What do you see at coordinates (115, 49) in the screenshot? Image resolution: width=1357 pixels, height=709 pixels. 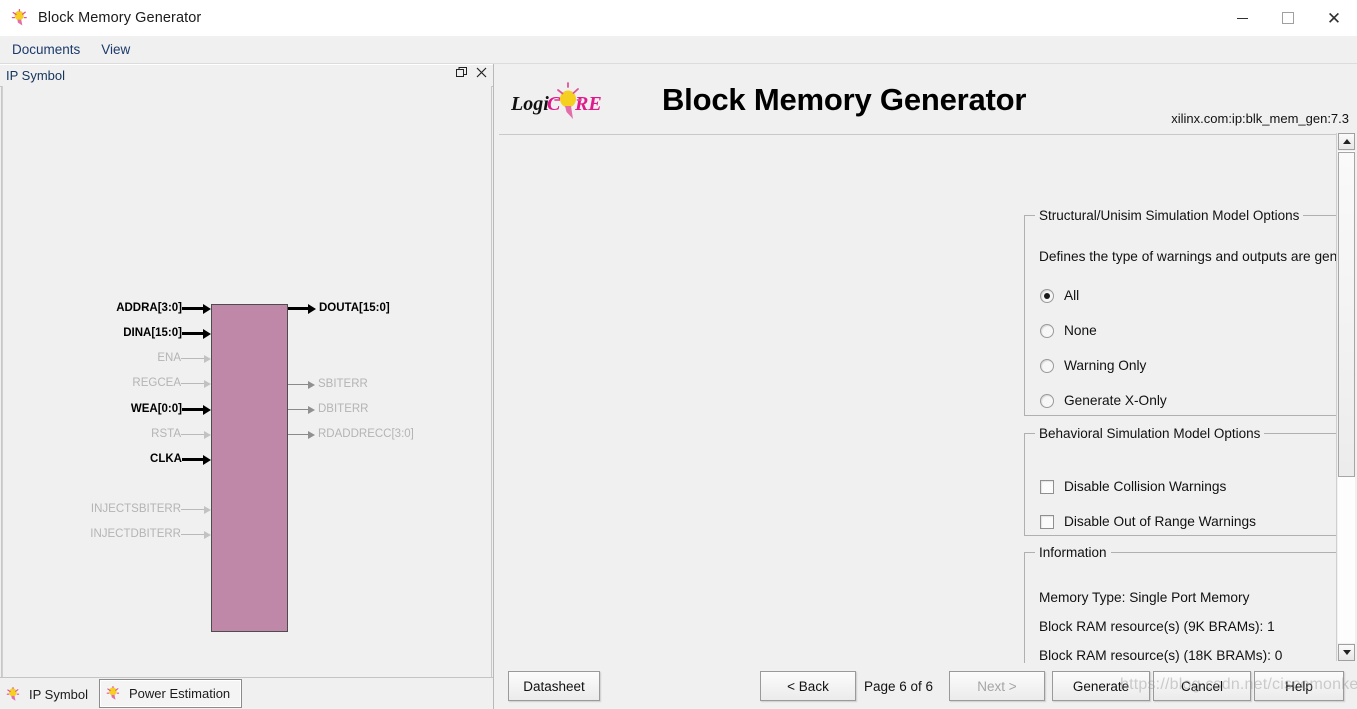 I see `menu-item-view: View` at bounding box center [115, 49].